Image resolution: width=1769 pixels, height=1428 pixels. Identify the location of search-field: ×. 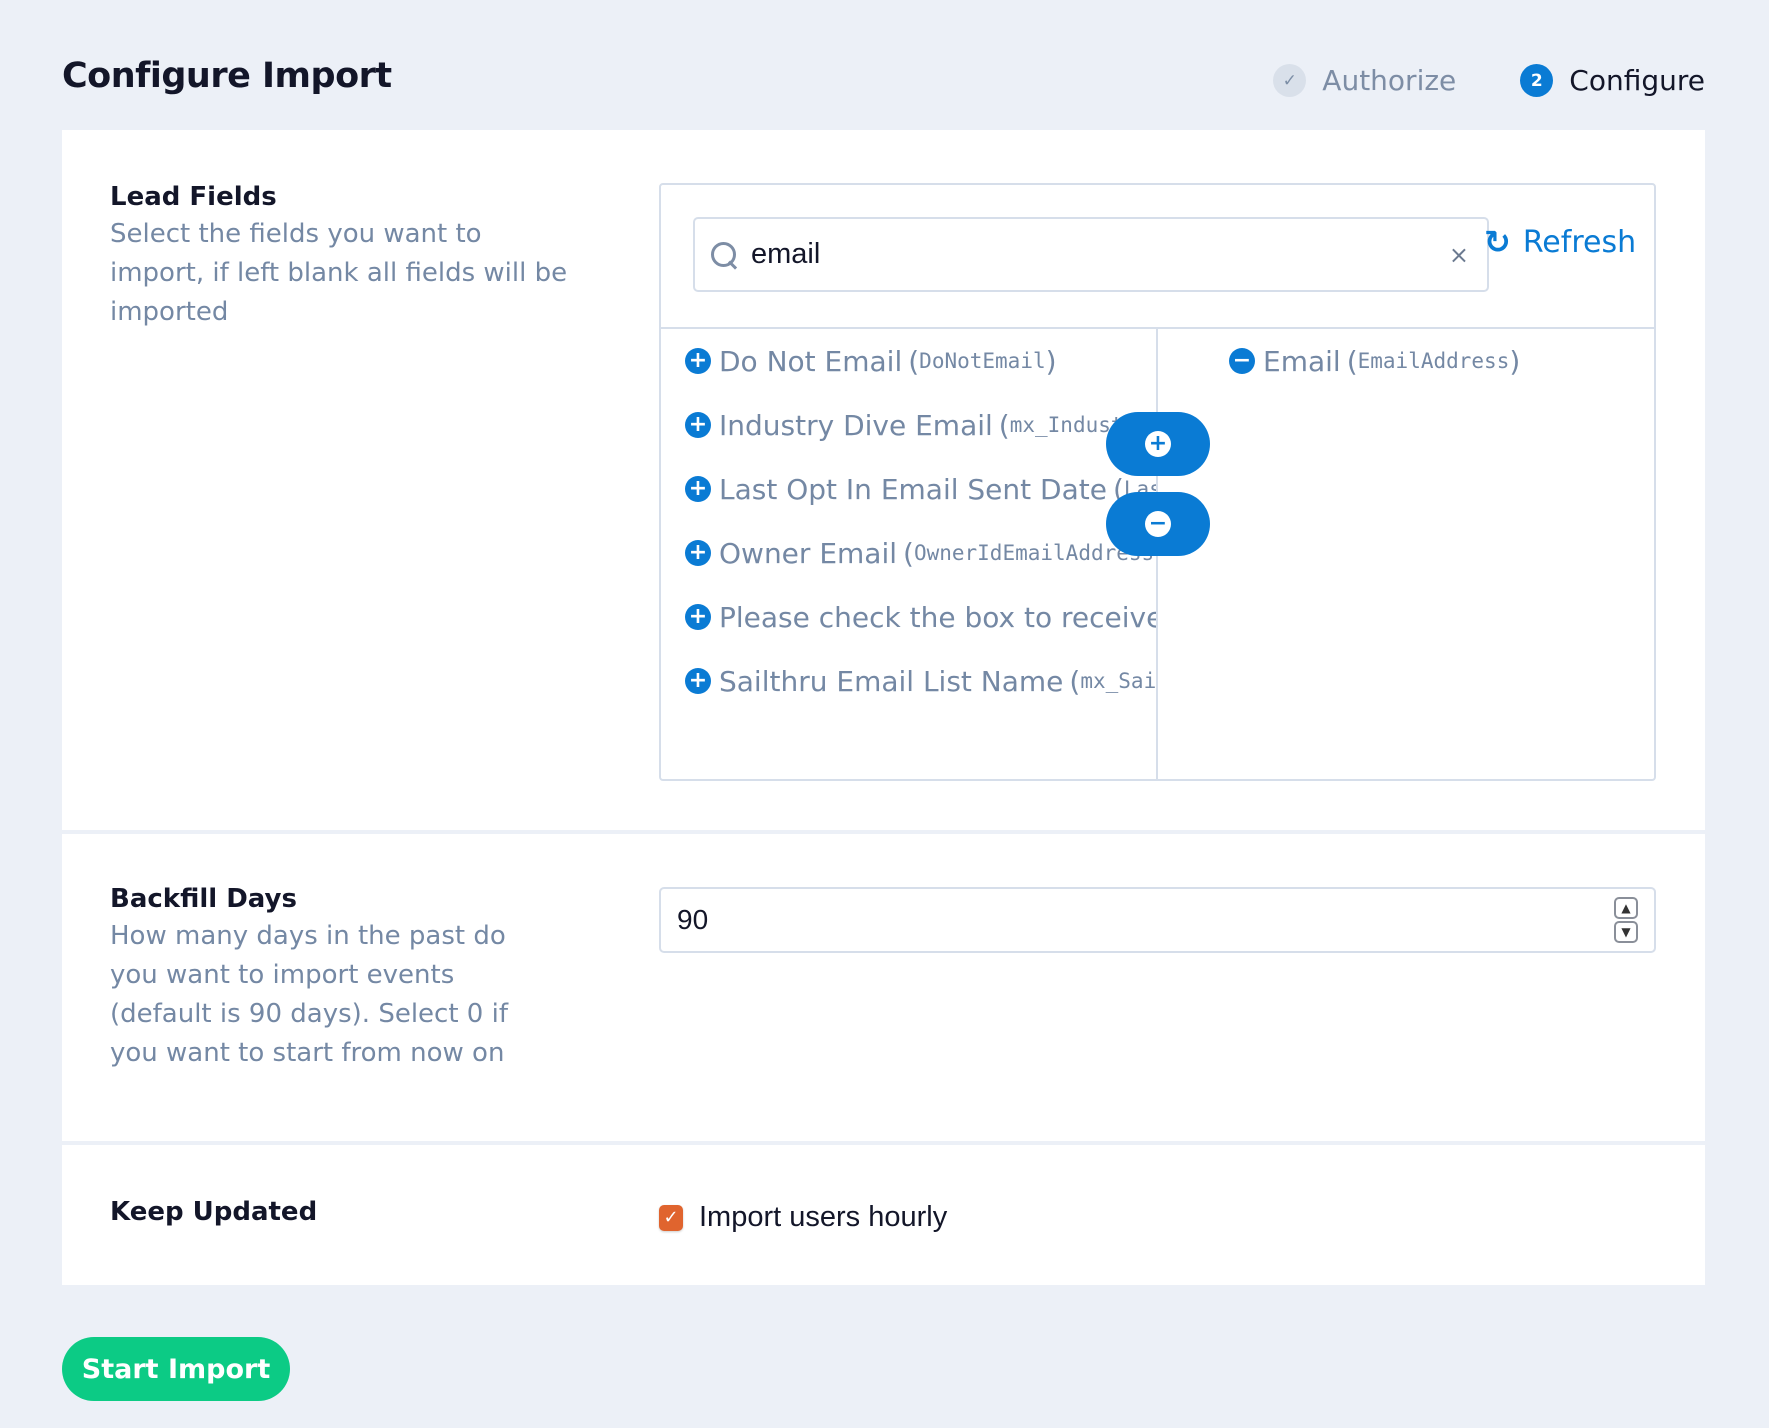
(1091, 254).